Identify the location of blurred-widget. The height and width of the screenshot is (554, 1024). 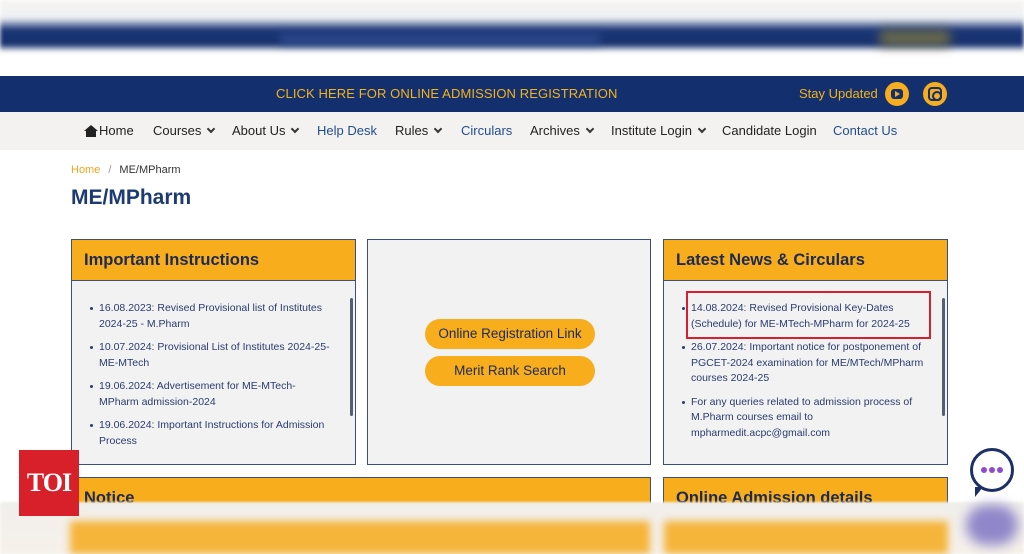
(992, 525).